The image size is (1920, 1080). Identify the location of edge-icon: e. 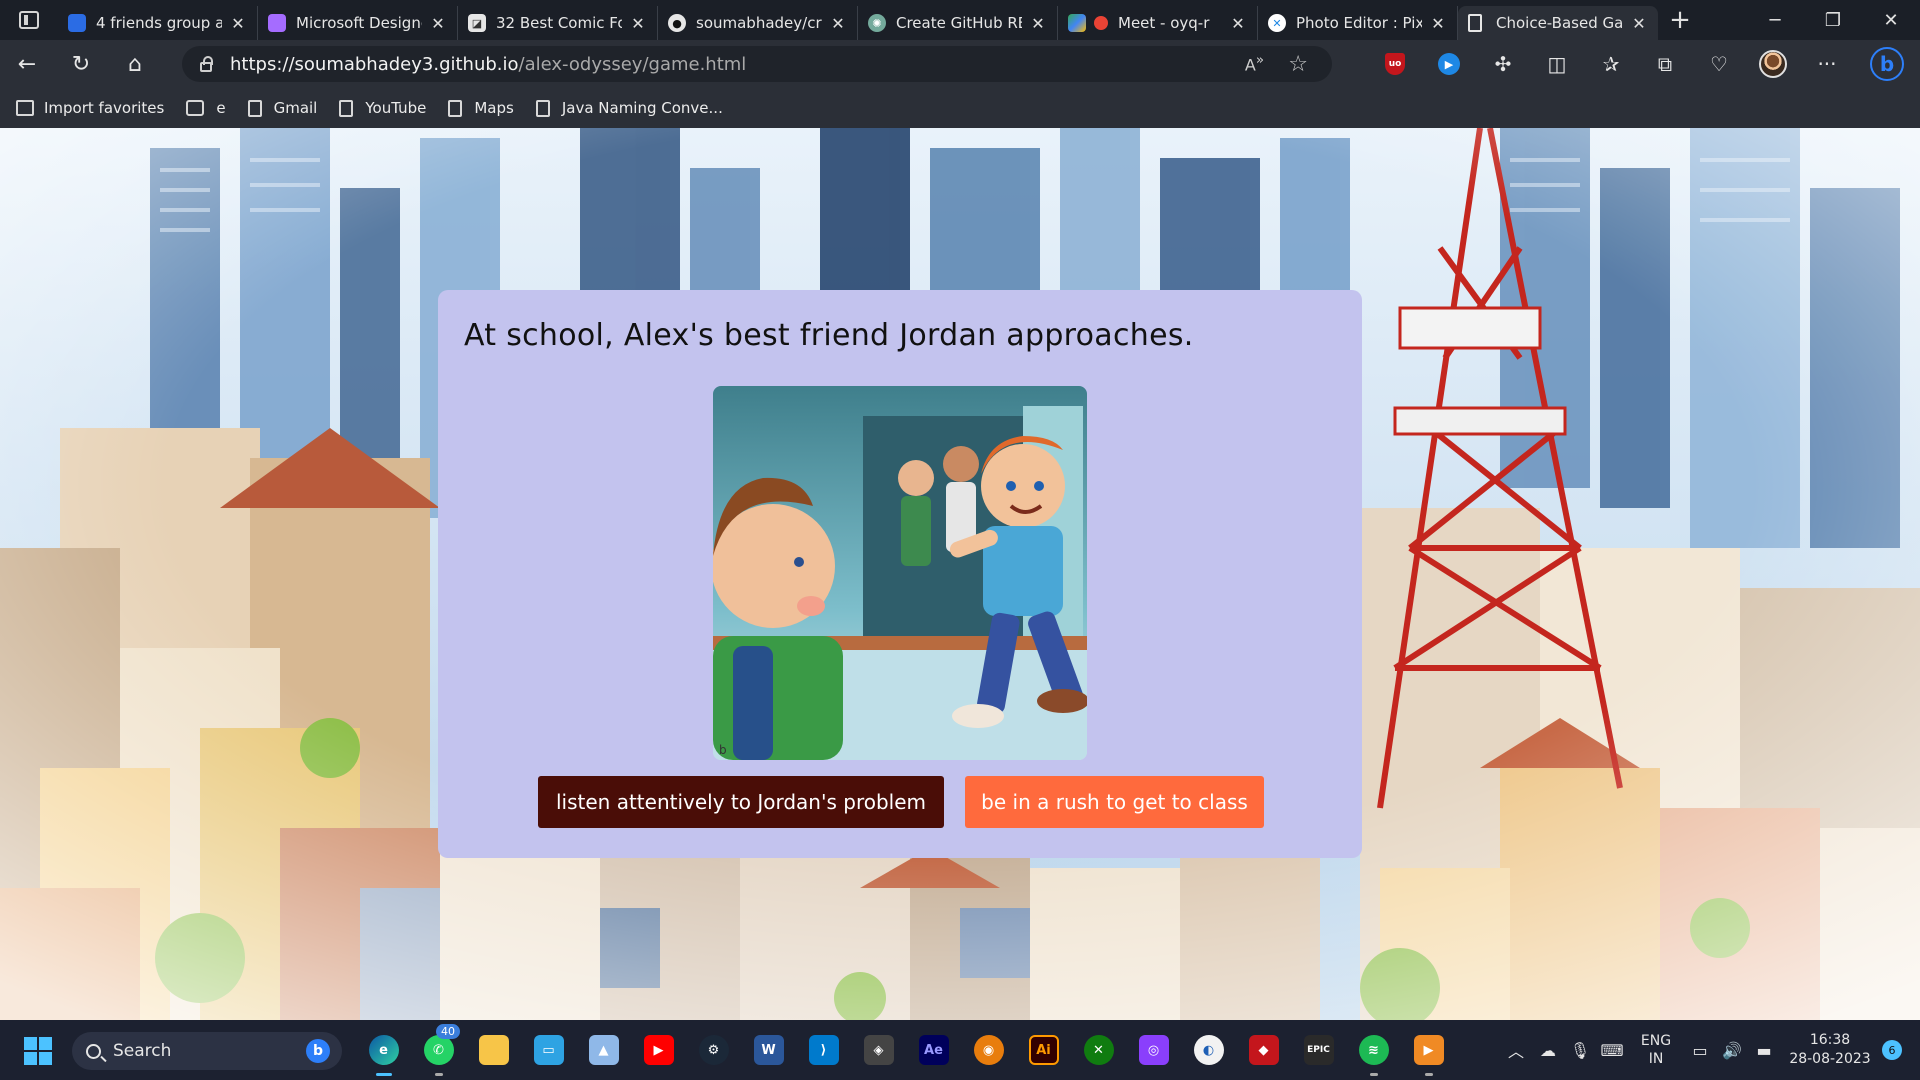
(383, 1050).